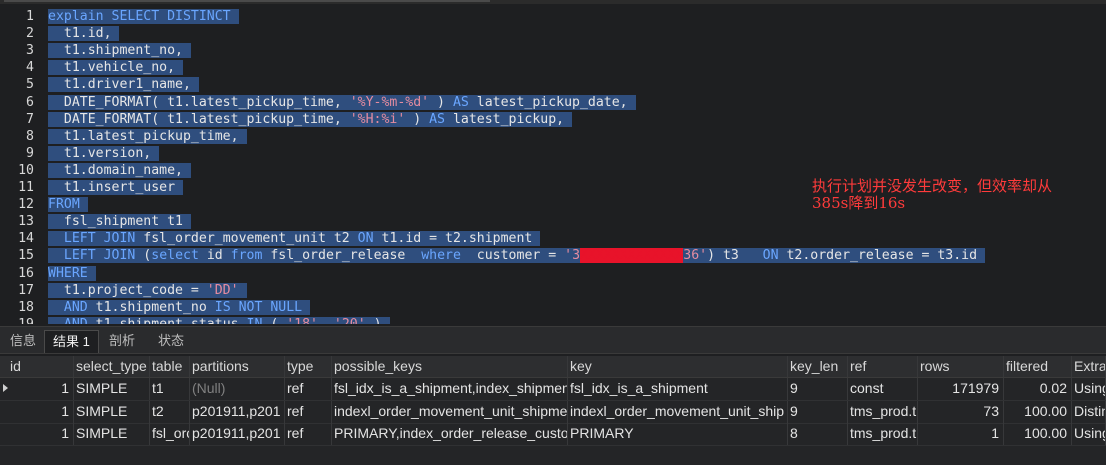 The height and width of the screenshot is (465, 1106). I want to click on sql-text: t1.domain_name,, so click(115, 170).